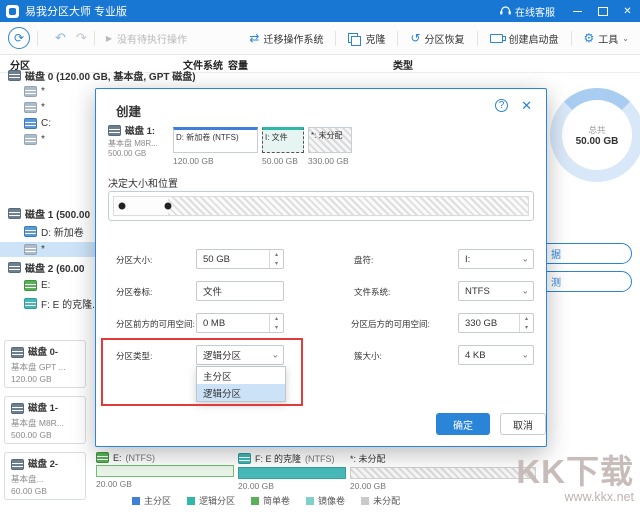 The image size is (640, 512). Describe the element at coordinates (47, 285) in the screenshot. I see `tree-item-e-drive: E:` at that location.